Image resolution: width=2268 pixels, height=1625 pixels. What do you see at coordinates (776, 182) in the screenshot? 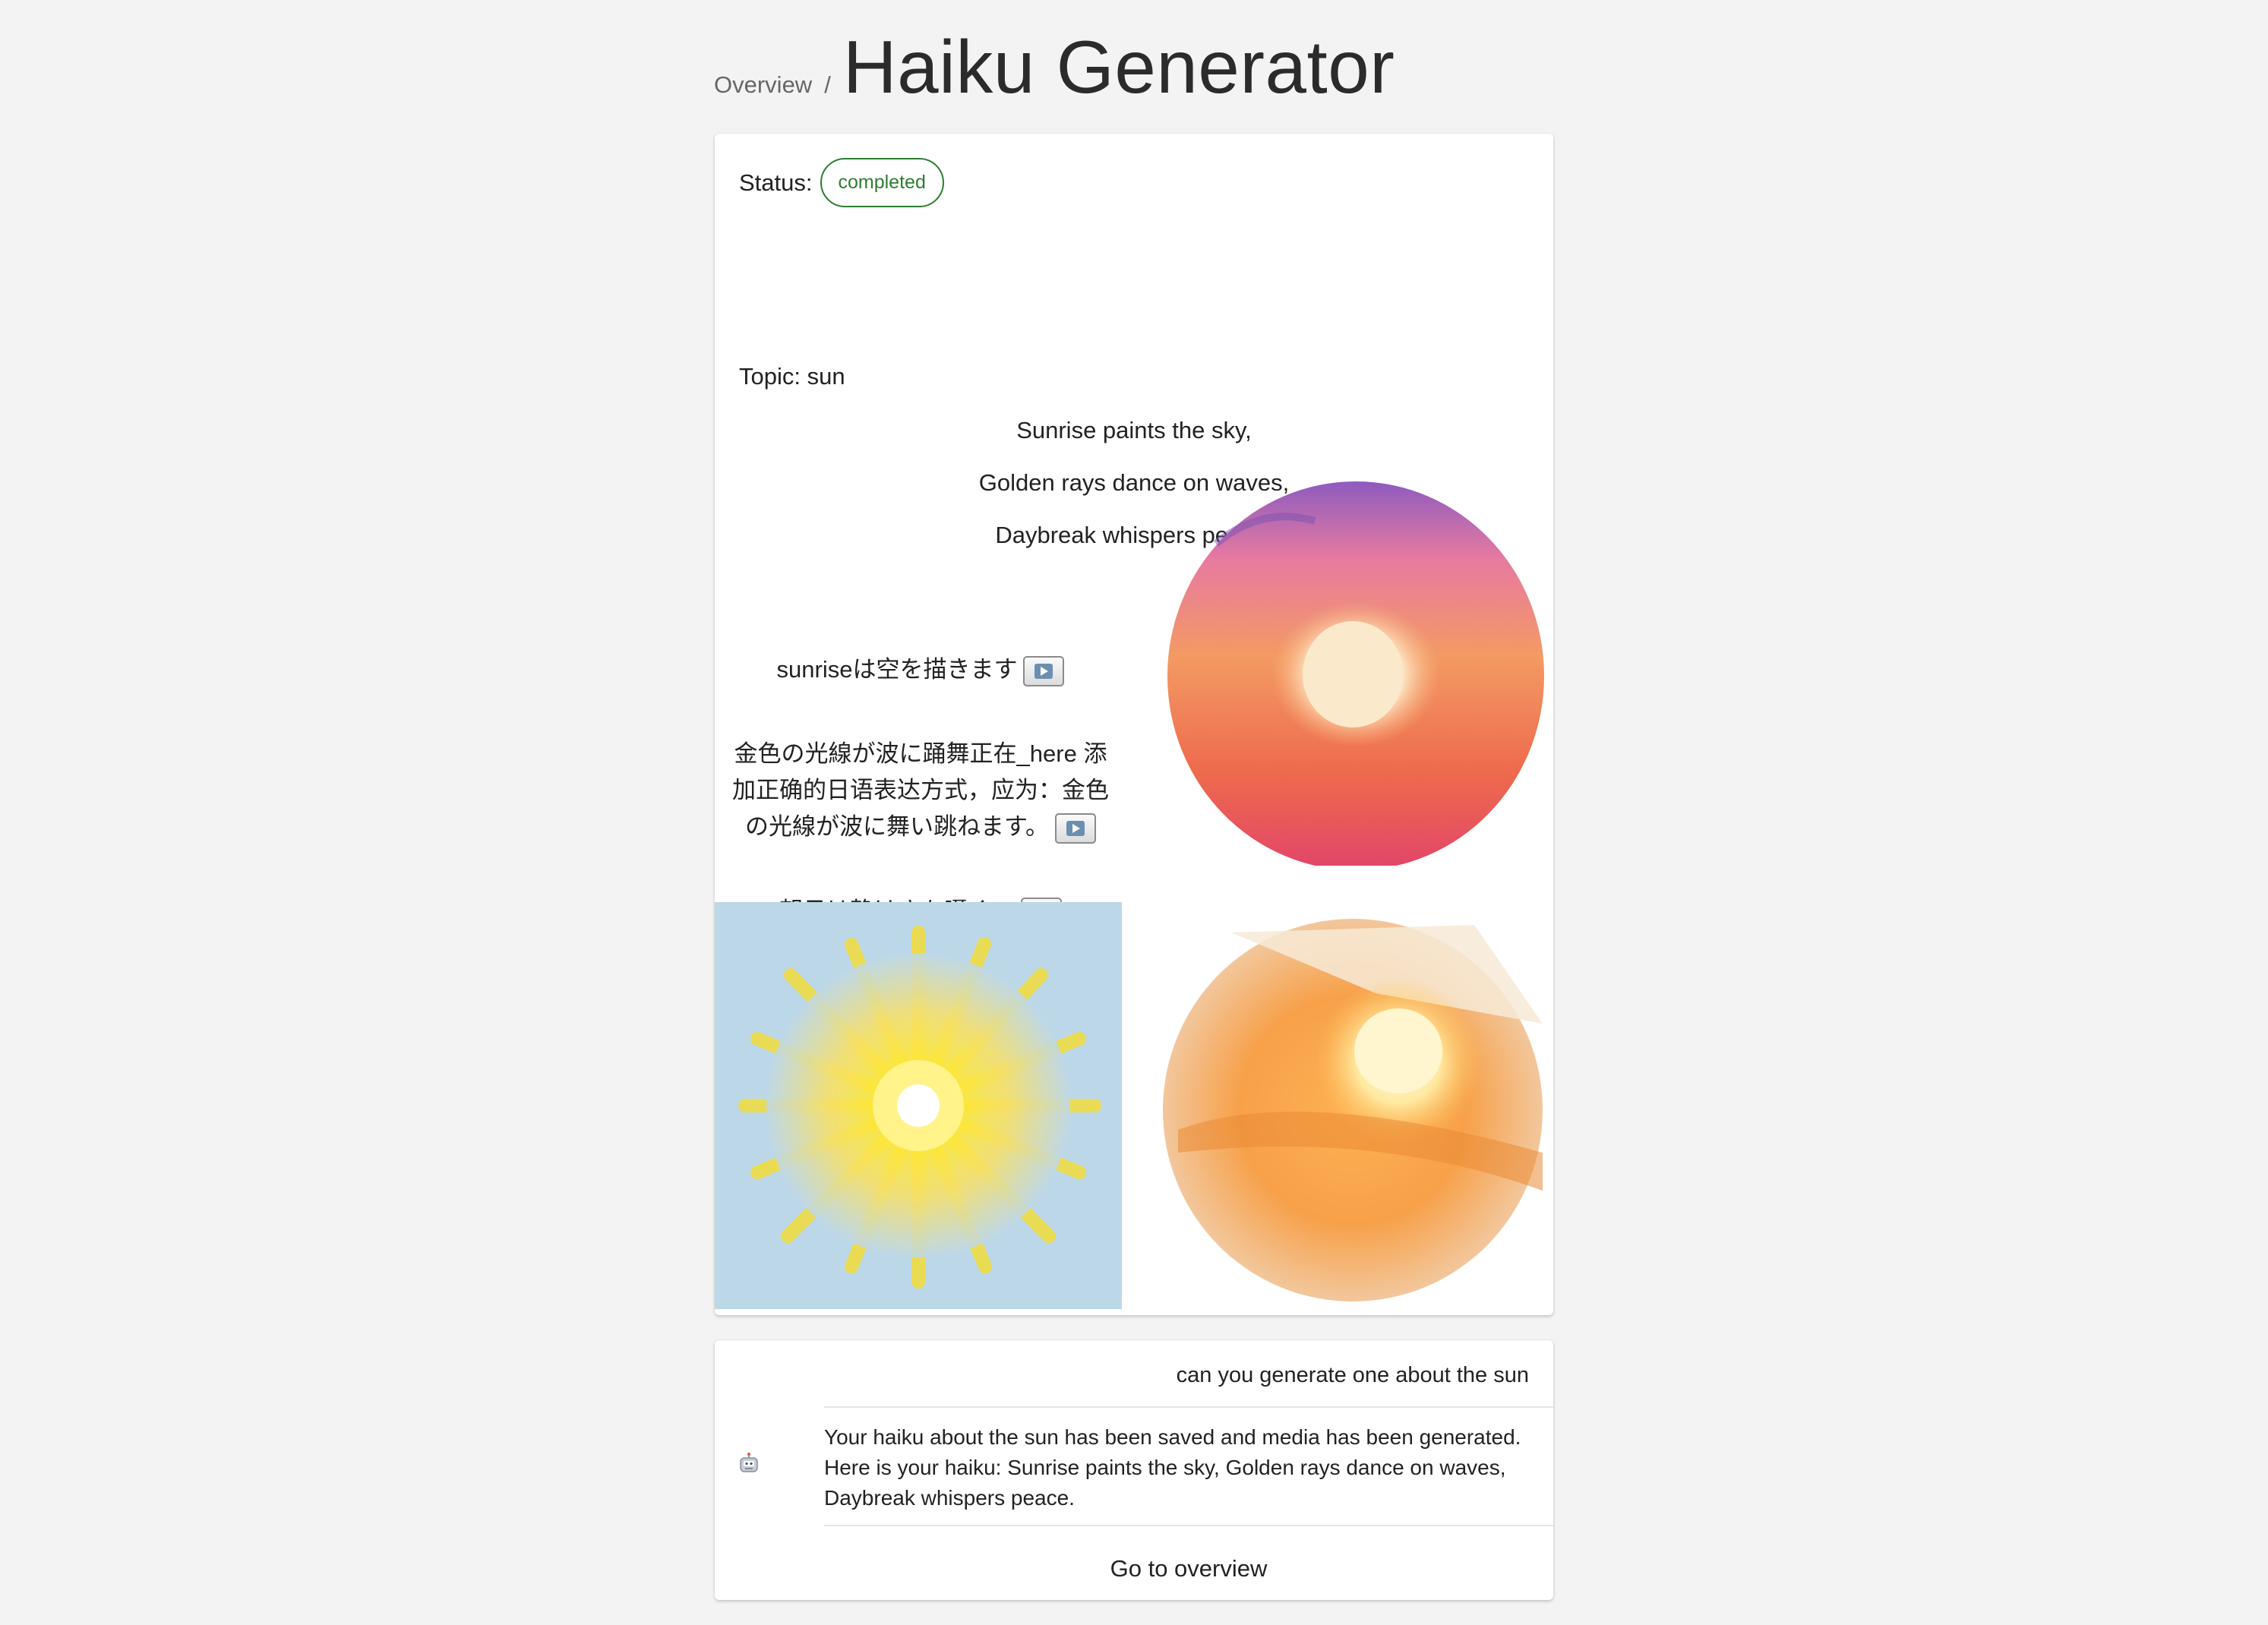
I see `status-label: Status:` at bounding box center [776, 182].